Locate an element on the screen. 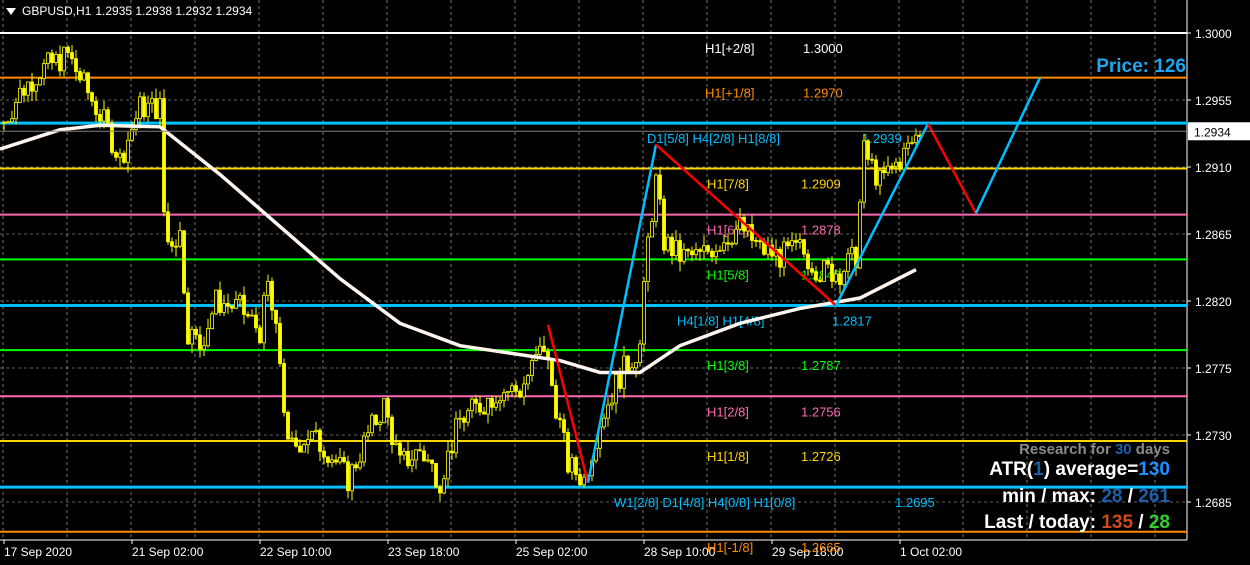 This screenshot has width=1250, height=565. y-tick-label: 1.2730 is located at coordinates (1213, 436).